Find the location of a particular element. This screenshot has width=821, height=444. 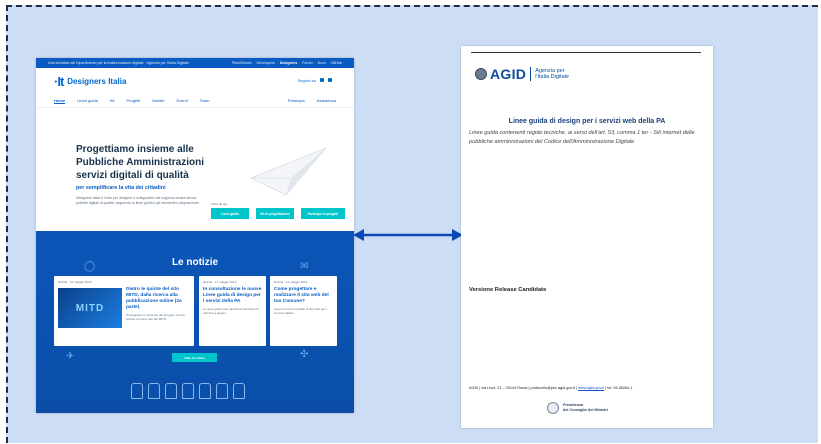

nav-item-partecipa: Partecipa is located at coordinates (296, 100).